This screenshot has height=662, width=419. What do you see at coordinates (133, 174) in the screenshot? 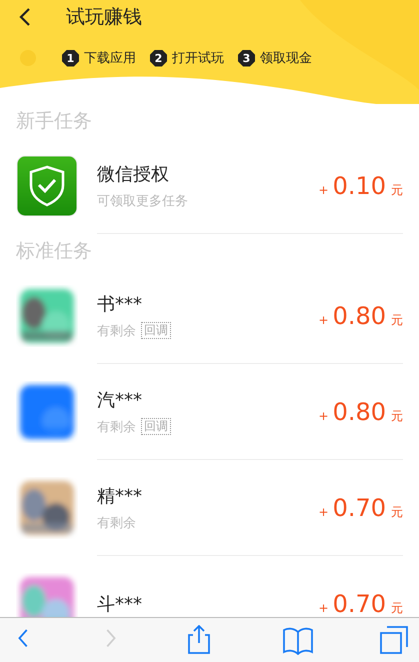
I see `task-name: 微信授权` at bounding box center [133, 174].